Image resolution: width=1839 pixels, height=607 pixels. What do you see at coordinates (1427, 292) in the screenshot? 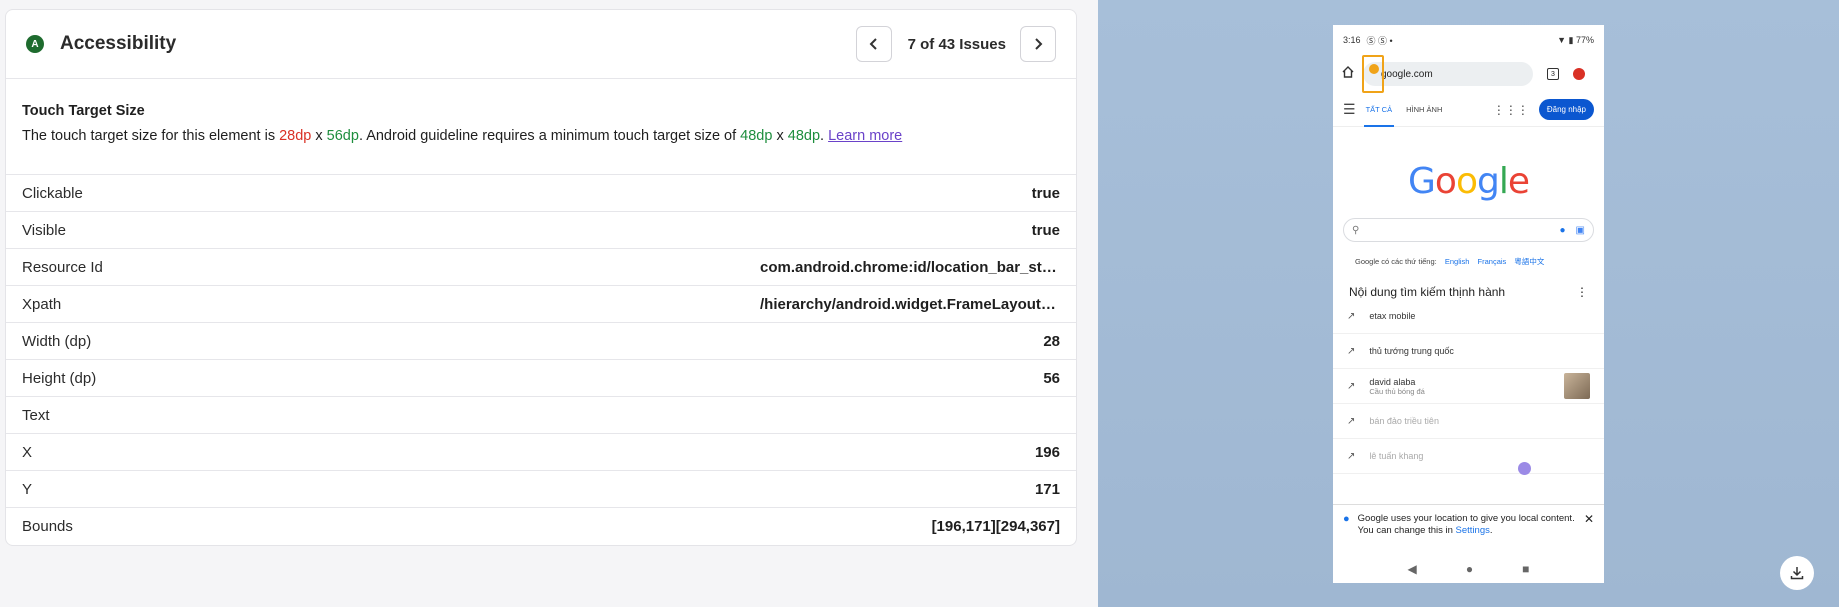
I see `trending-title: Nội dung tìm kiếm thịnh hành` at bounding box center [1427, 292].